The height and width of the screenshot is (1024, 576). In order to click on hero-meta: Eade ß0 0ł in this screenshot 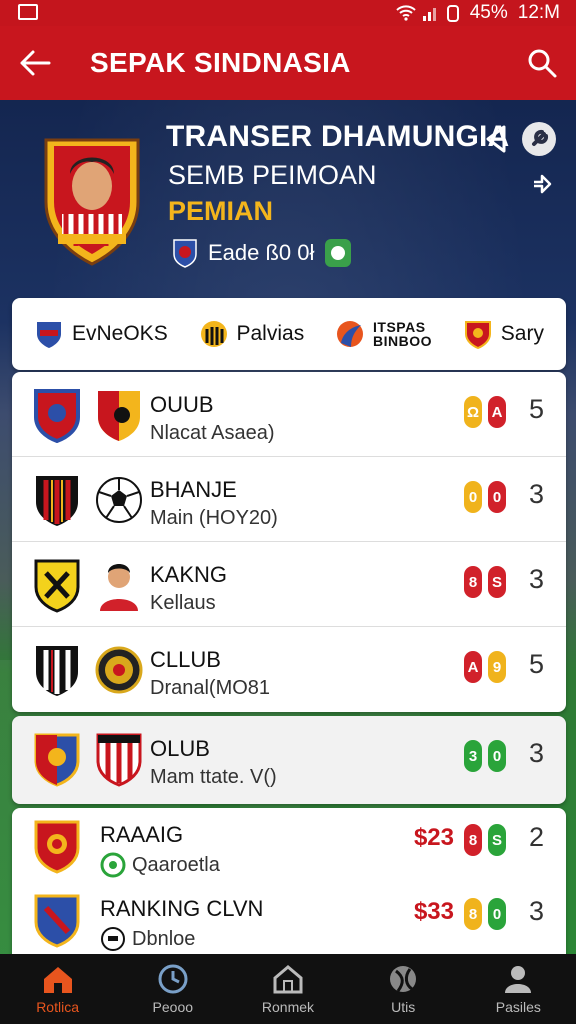, I will do `click(262, 253)`.